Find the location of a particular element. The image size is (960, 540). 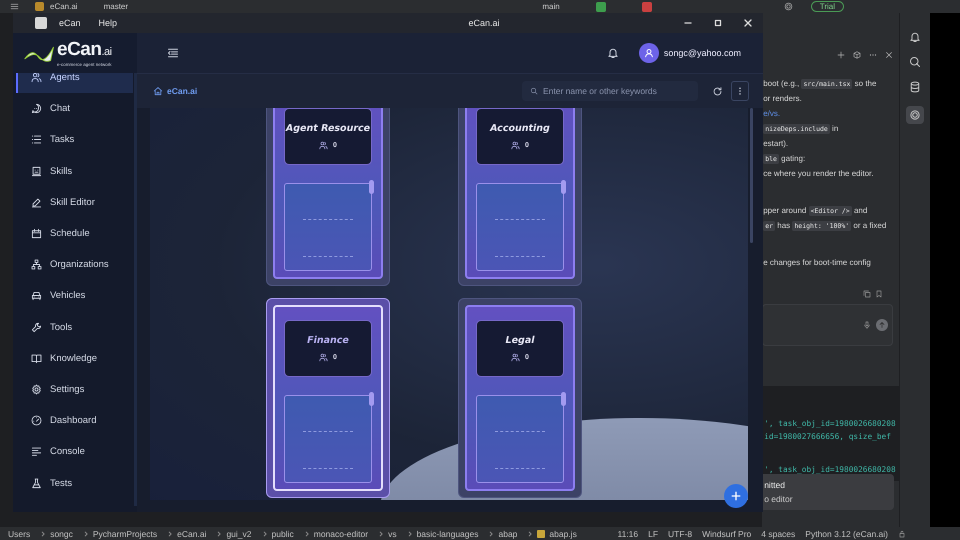

list-icon is located at coordinates (36, 140).